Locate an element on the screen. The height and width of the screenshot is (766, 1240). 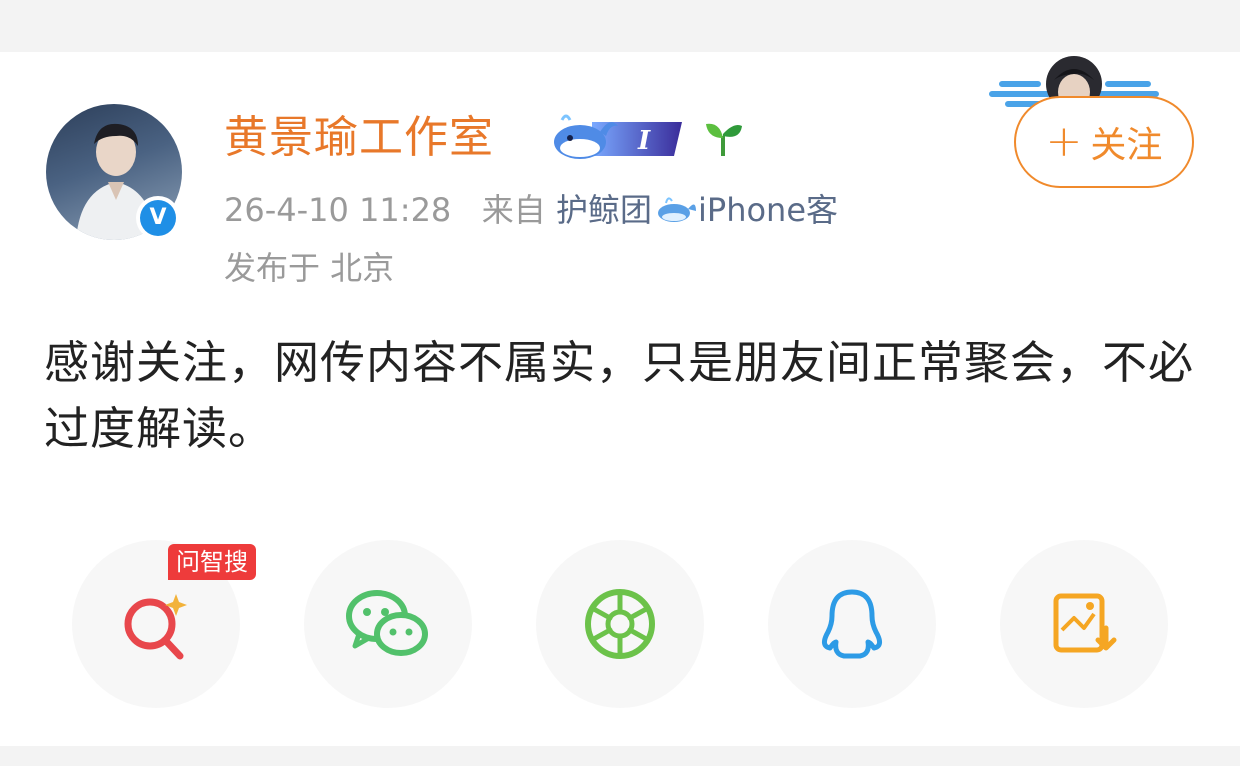
follow-button: + 关注 is located at coordinates (1104, 142).